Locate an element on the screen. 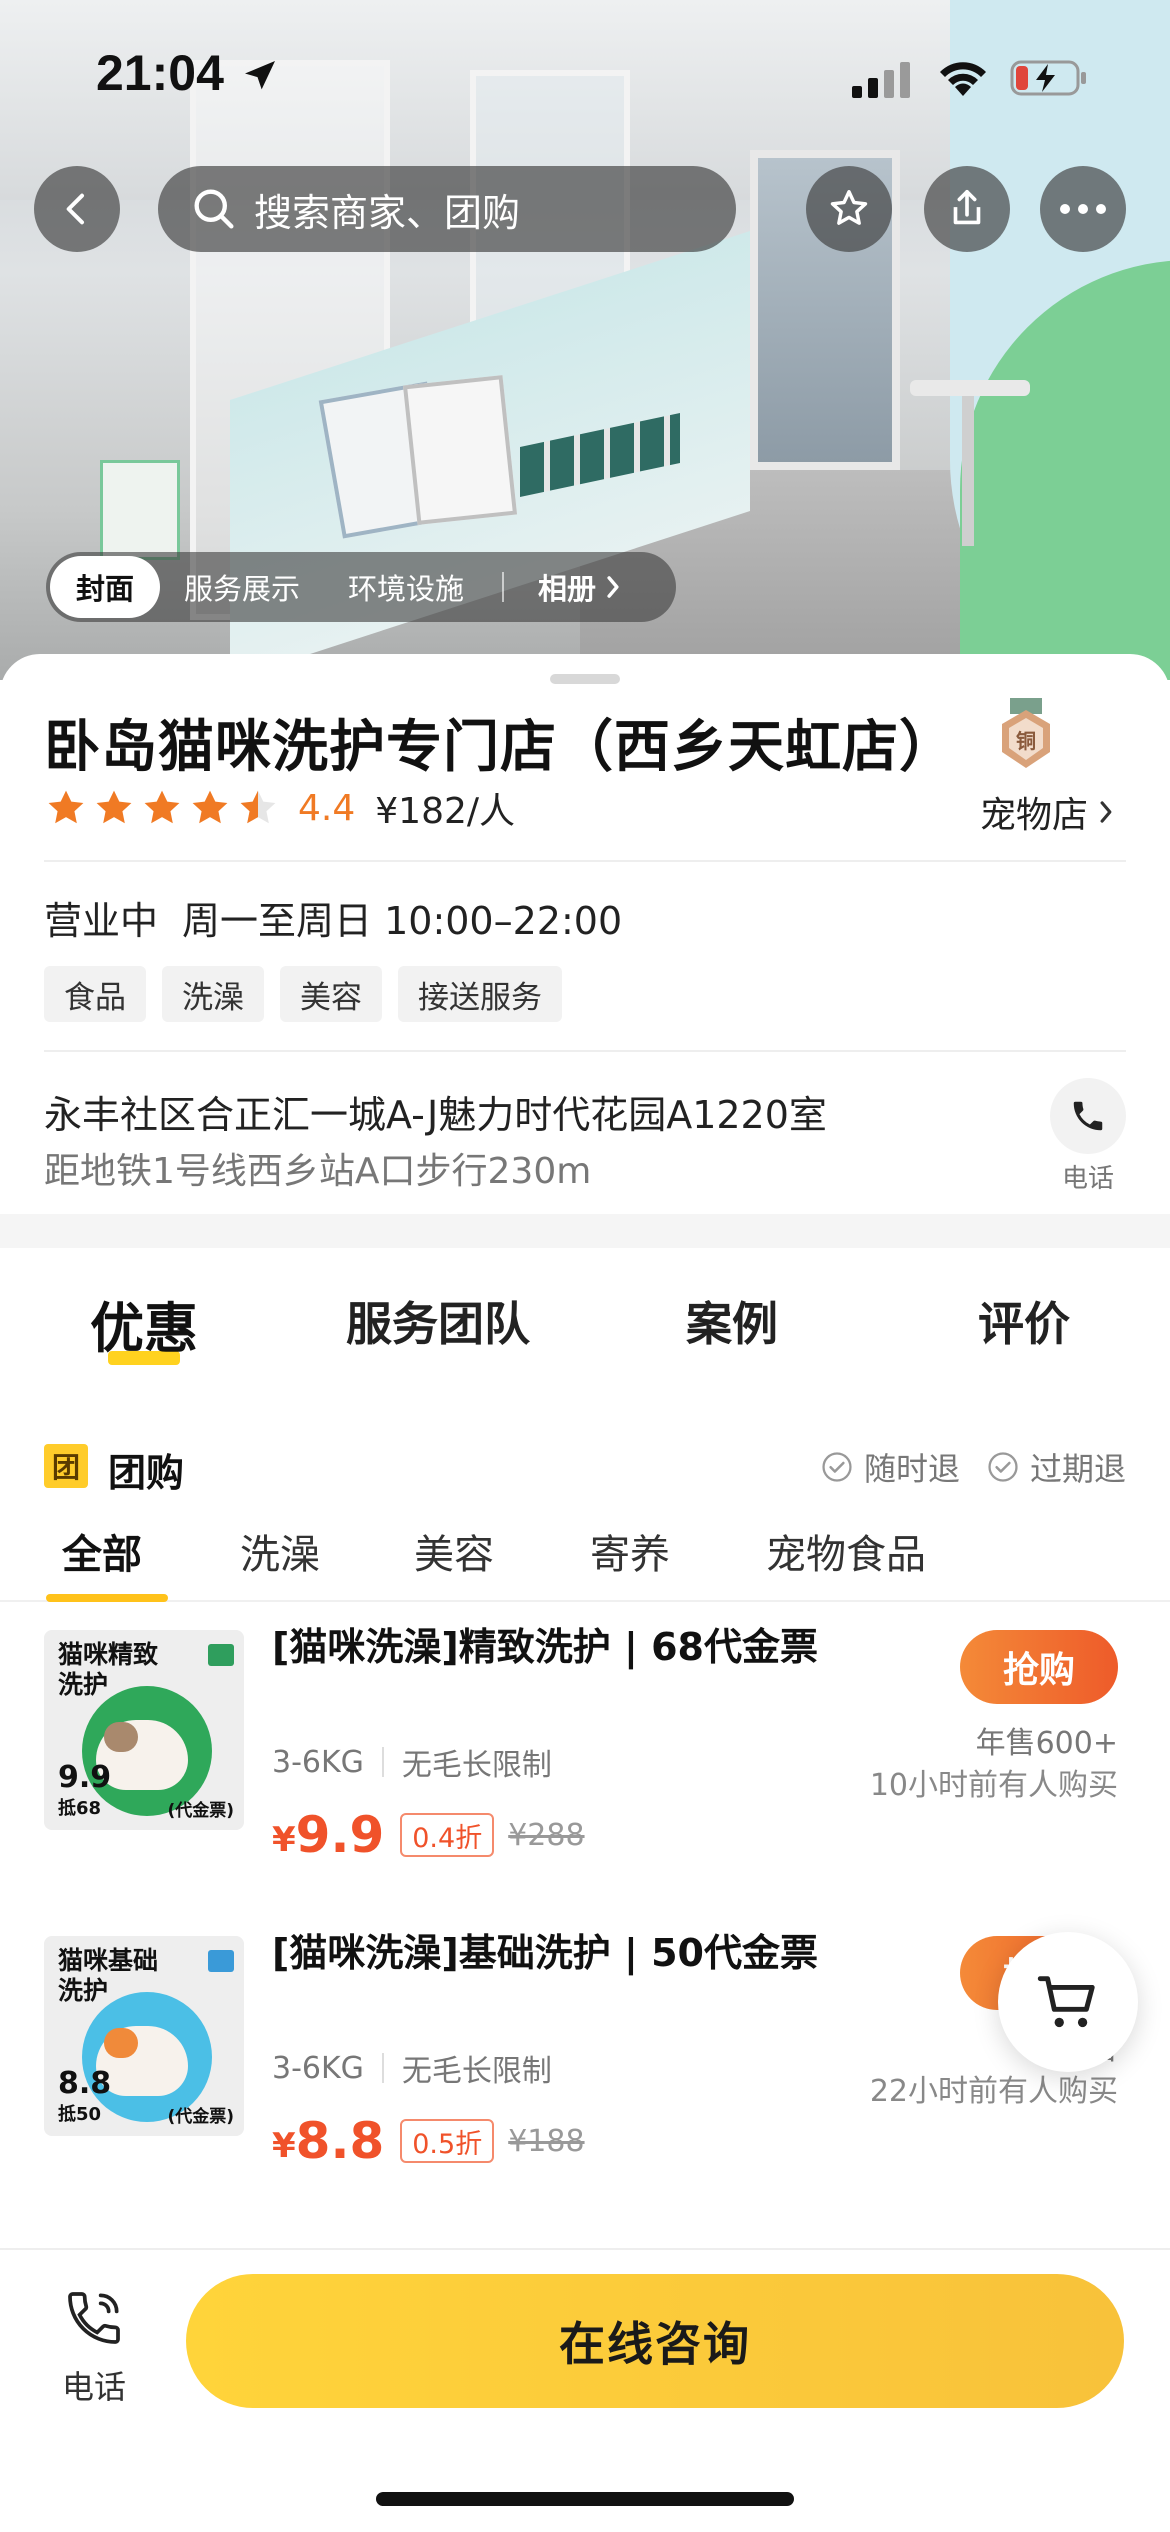  thumbnail-coupon: (代金票) is located at coordinates (200, 1811).